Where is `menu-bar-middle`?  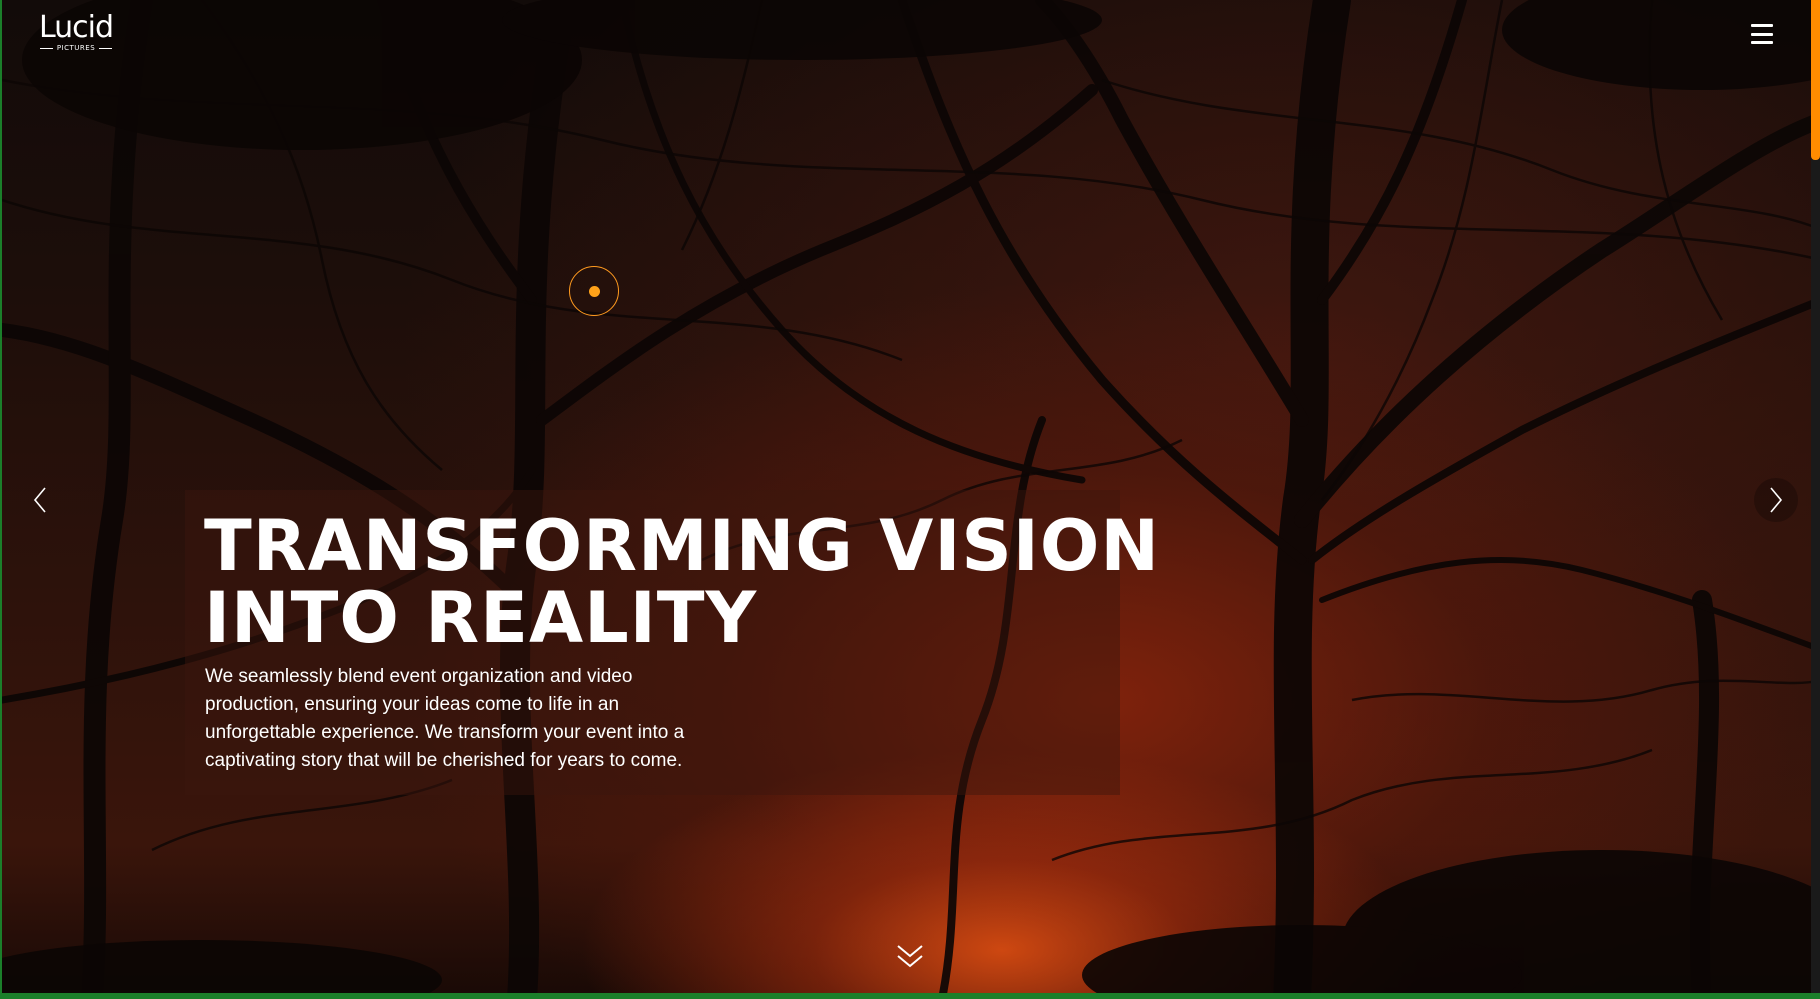 menu-bar-middle is located at coordinates (1762, 34).